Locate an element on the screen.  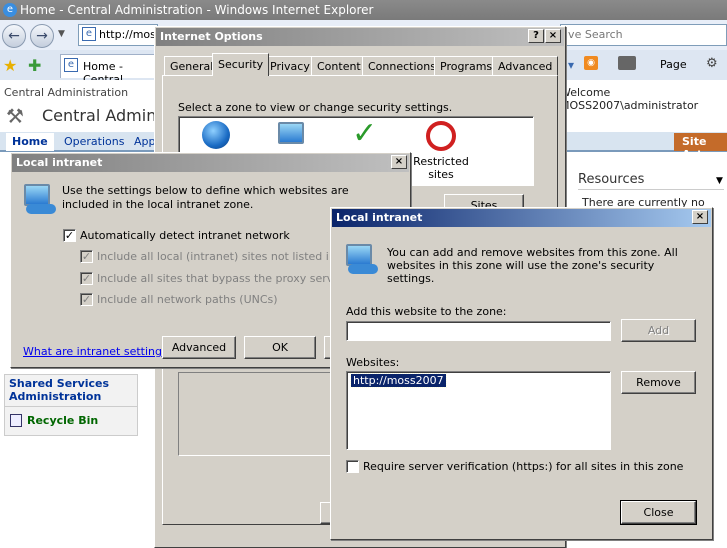
add-favorites-icon: ✚ is located at coordinates (34, 65).